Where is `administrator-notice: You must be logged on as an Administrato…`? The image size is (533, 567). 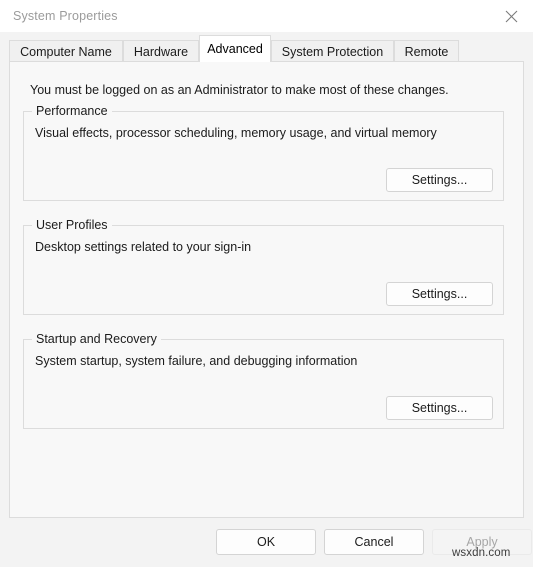 administrator-notice: You must be logged on as an Administrato… is located at coordinates (239, 90).